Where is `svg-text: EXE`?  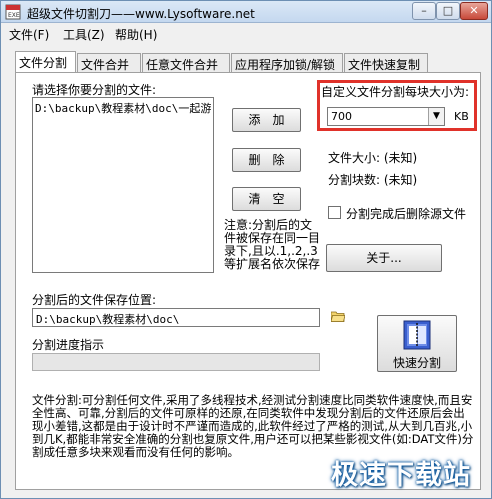 svg-text: EXE is located at coordinates (14, 15).